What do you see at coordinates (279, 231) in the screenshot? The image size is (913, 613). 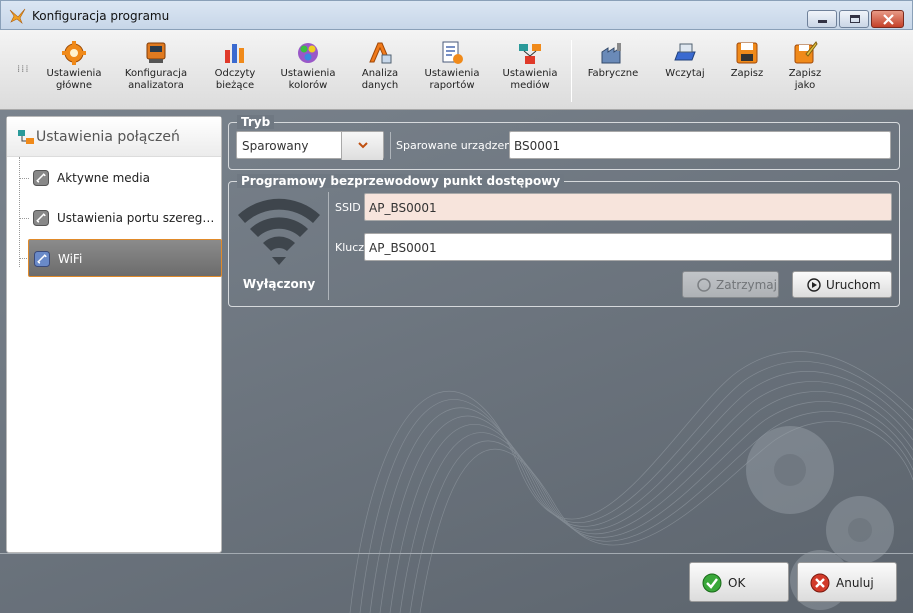 I see `wifi-icon` at bounding box center [279, 231].